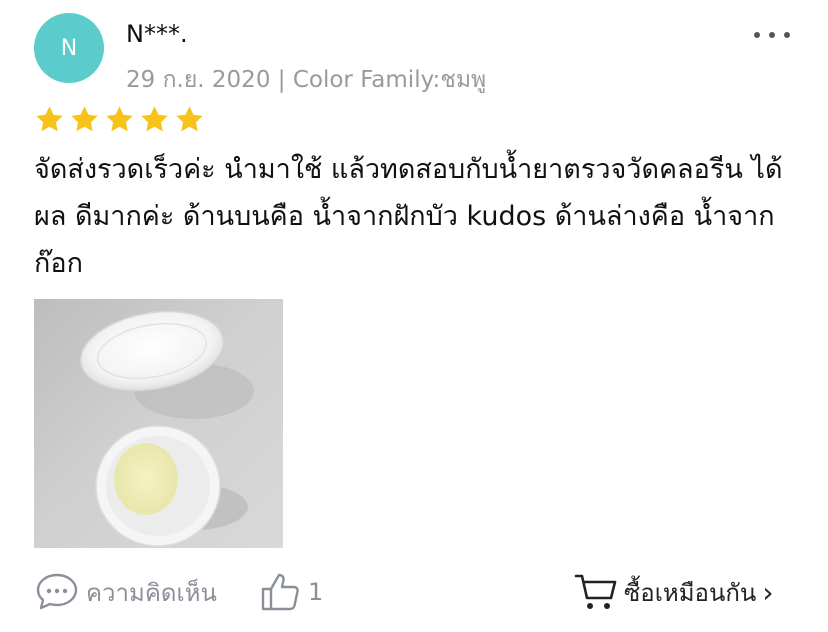 The image size is (828, 632). What do you see at coordinates (151, 592) in the screenshot?
I see `comment-label: ความคิดเห็น` at bounding box center [151, 592].